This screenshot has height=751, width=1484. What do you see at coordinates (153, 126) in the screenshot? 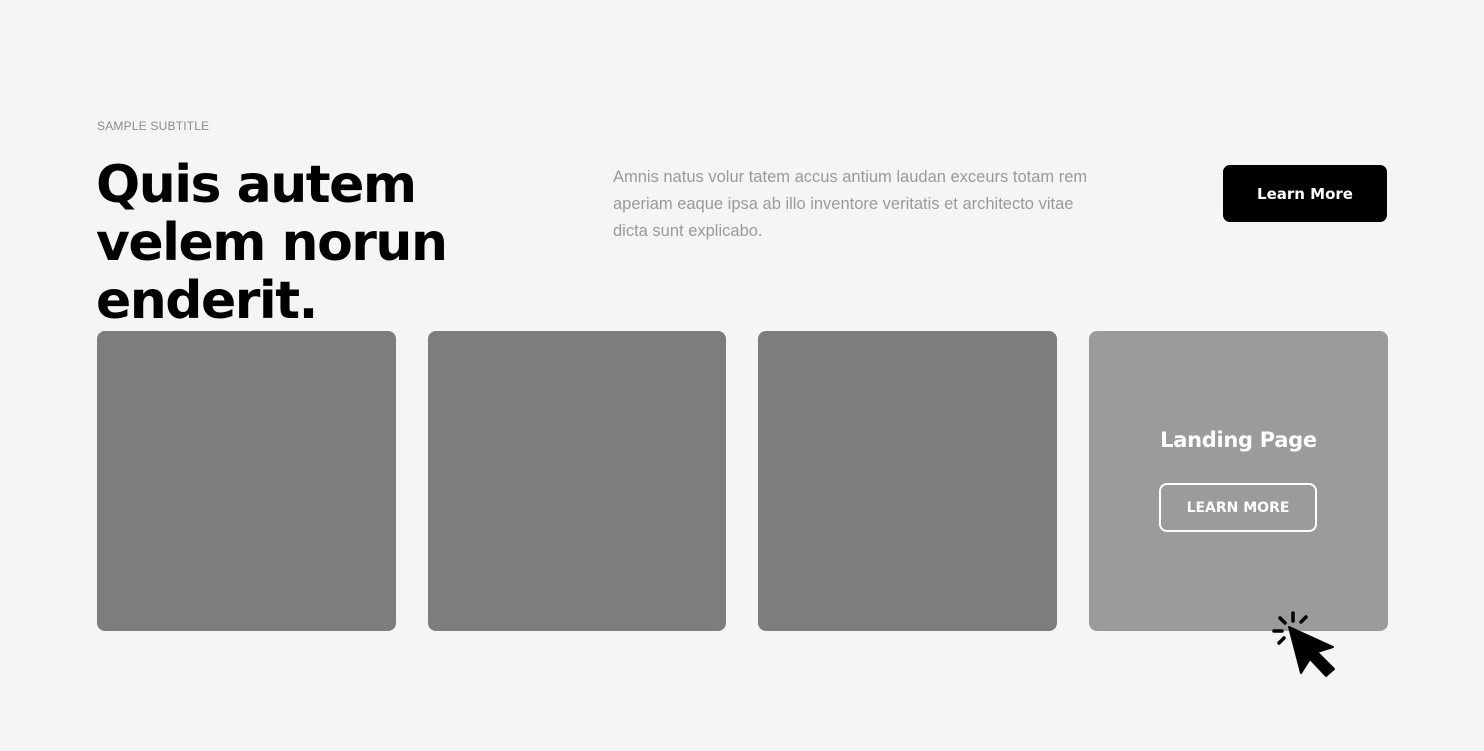
I see `section-subtitle: SAMPLE SUBTITLE` at bounding box center [153, 126].